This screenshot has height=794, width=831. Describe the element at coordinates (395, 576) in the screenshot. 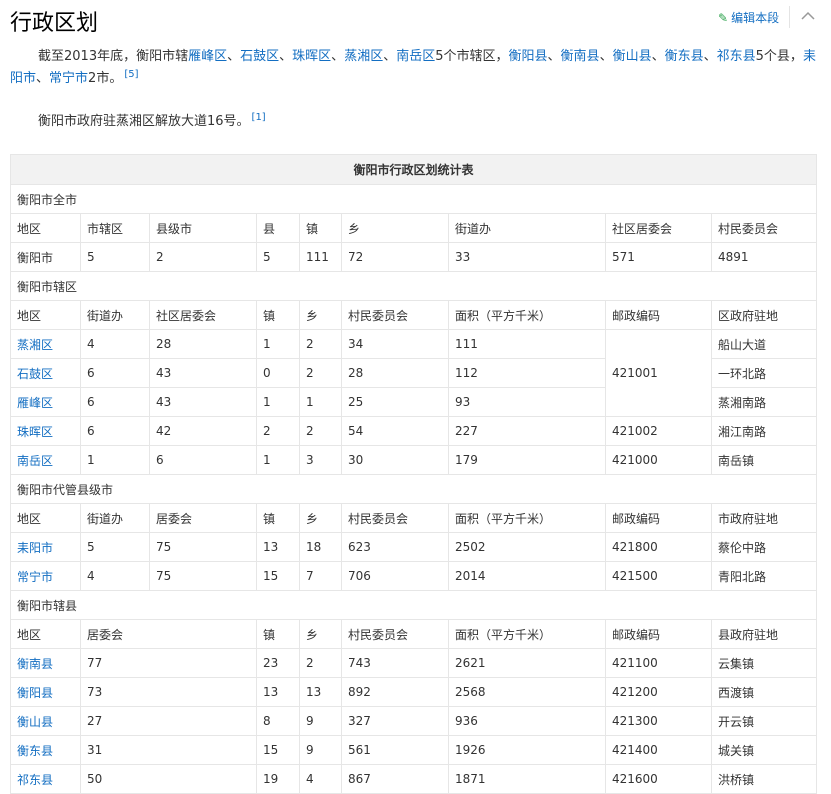

I see `table-cell: 706` at that location.